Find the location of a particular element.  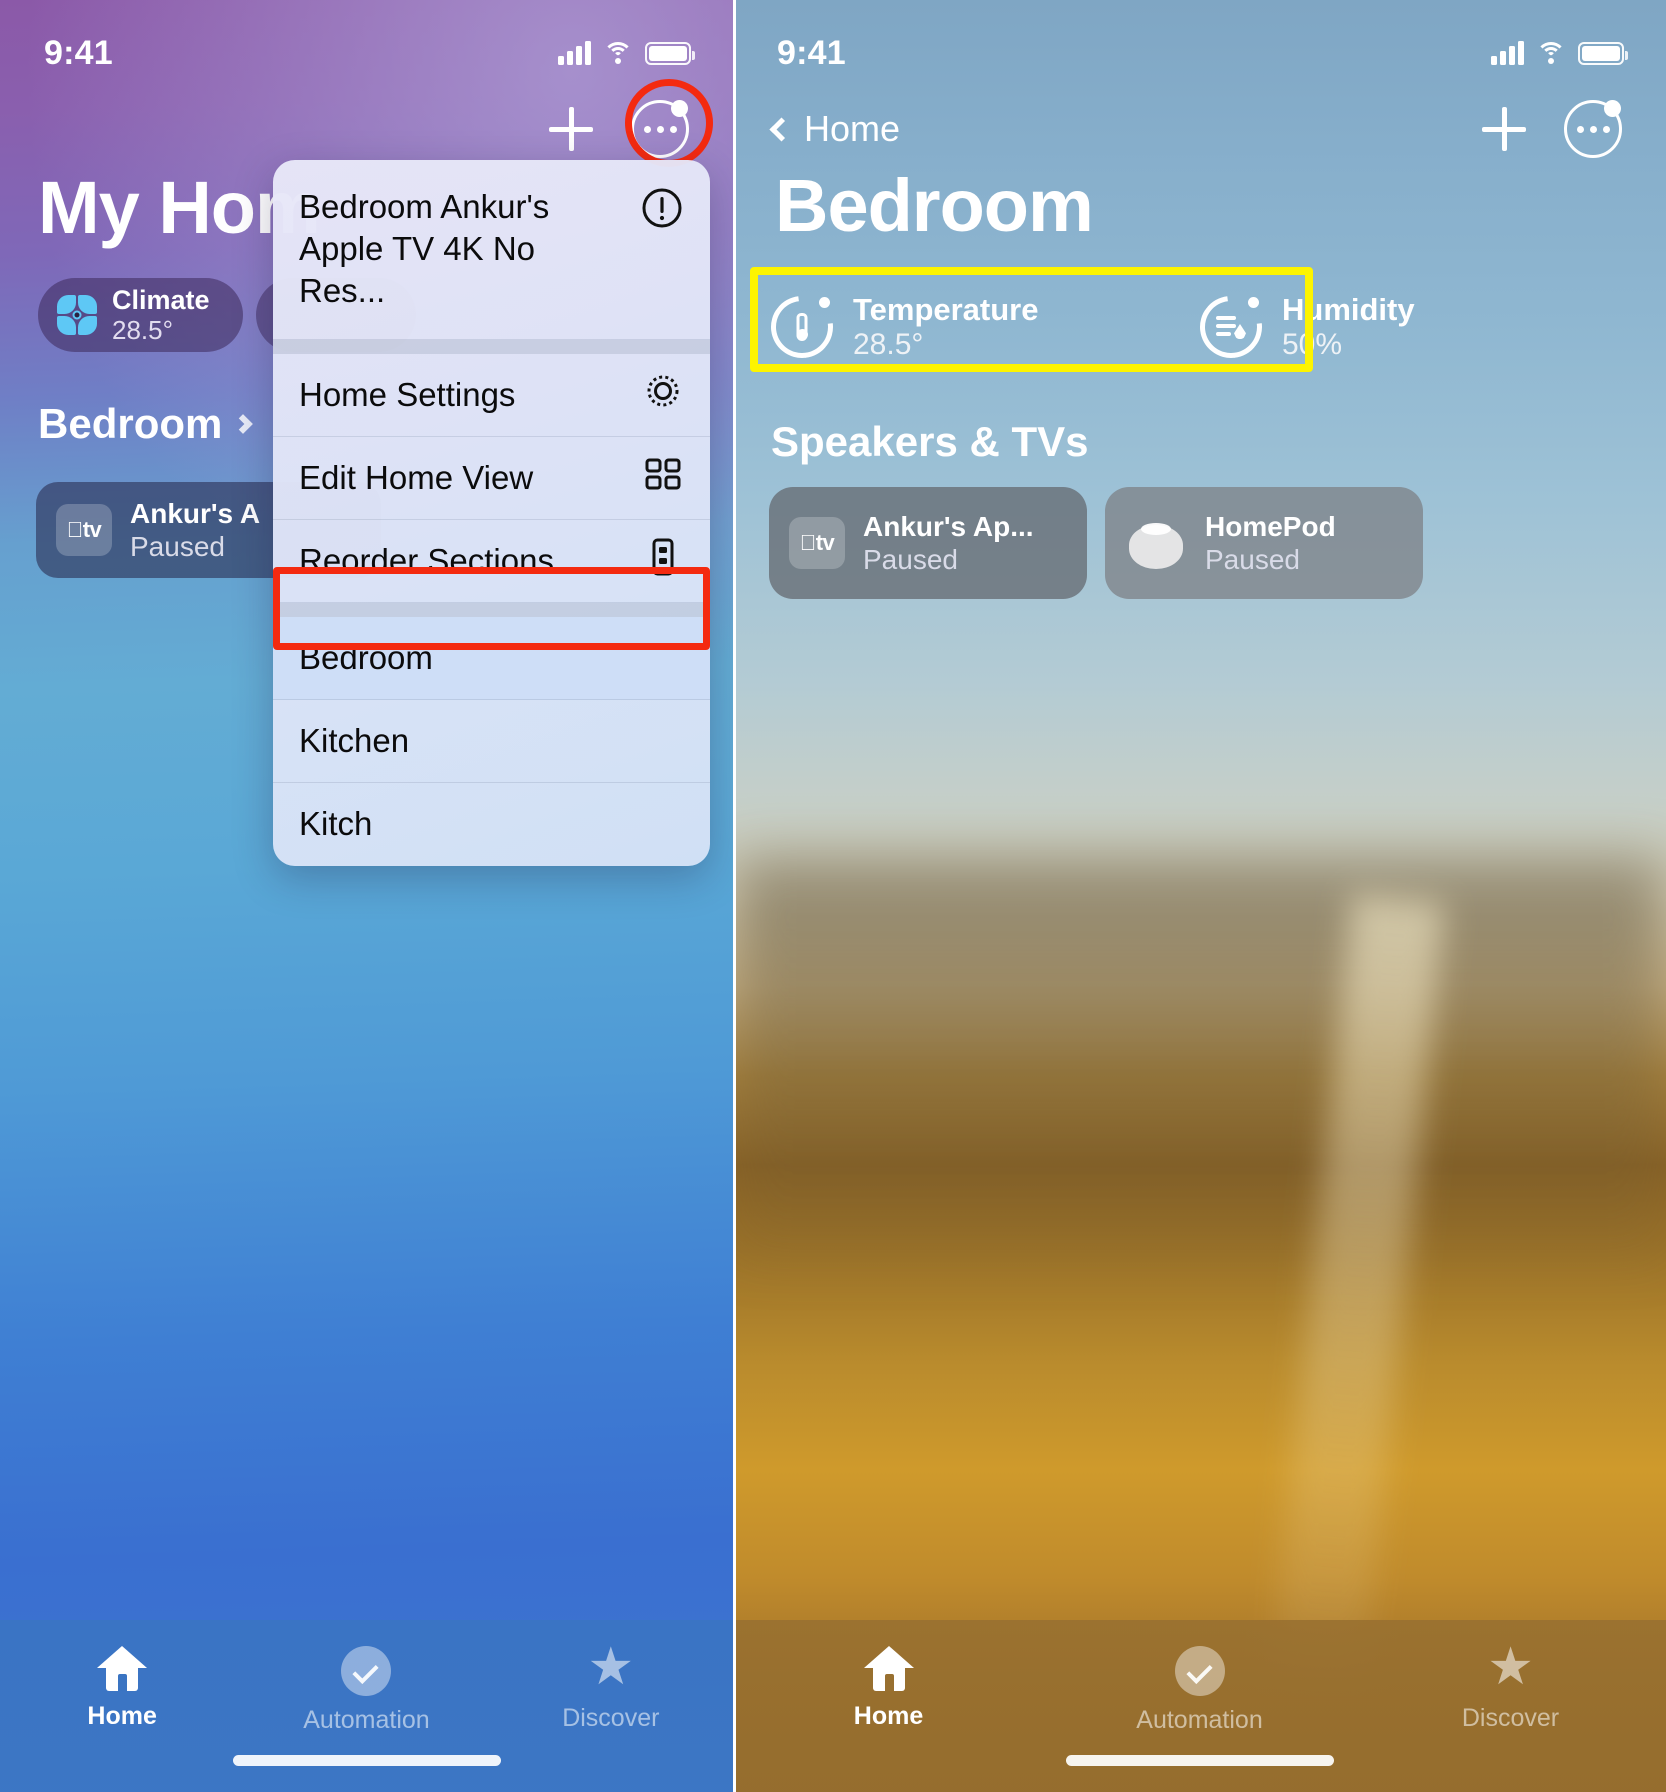

status-indicators is located at coordinates (626, 53).